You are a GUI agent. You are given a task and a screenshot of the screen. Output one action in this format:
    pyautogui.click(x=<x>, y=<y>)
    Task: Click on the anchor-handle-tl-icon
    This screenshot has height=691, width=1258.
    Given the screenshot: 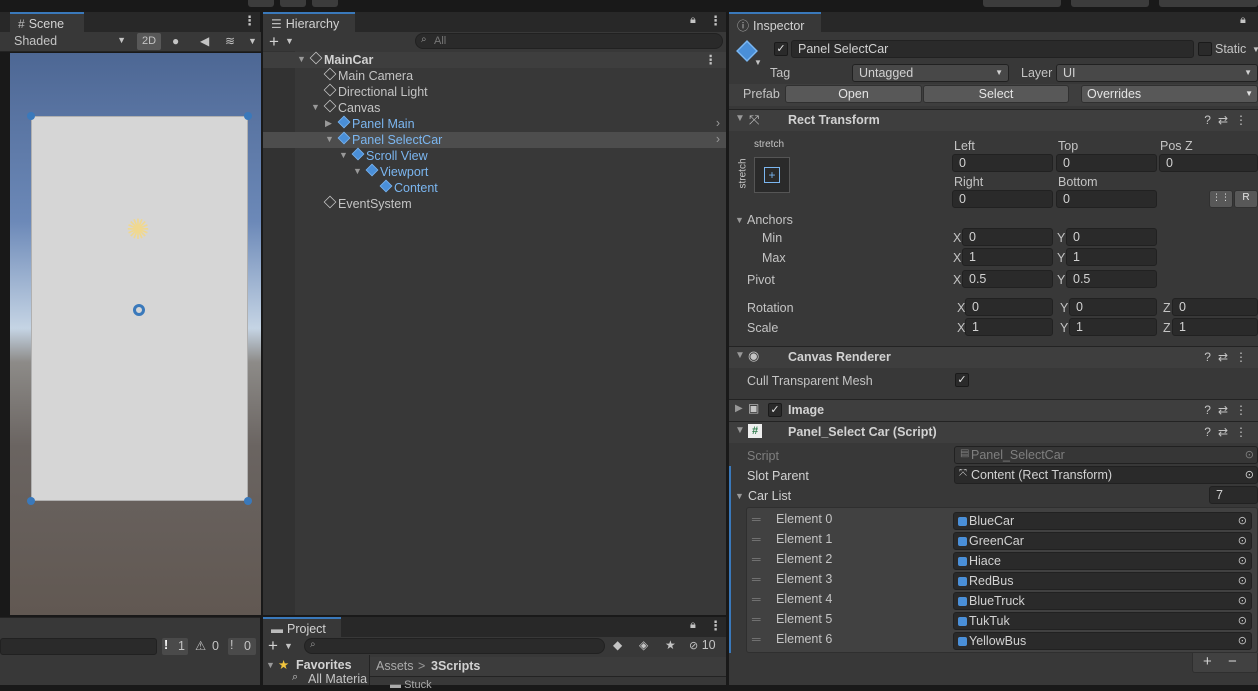 What is the action you would take?
    pyautogui.click(x=31, y=116)
    